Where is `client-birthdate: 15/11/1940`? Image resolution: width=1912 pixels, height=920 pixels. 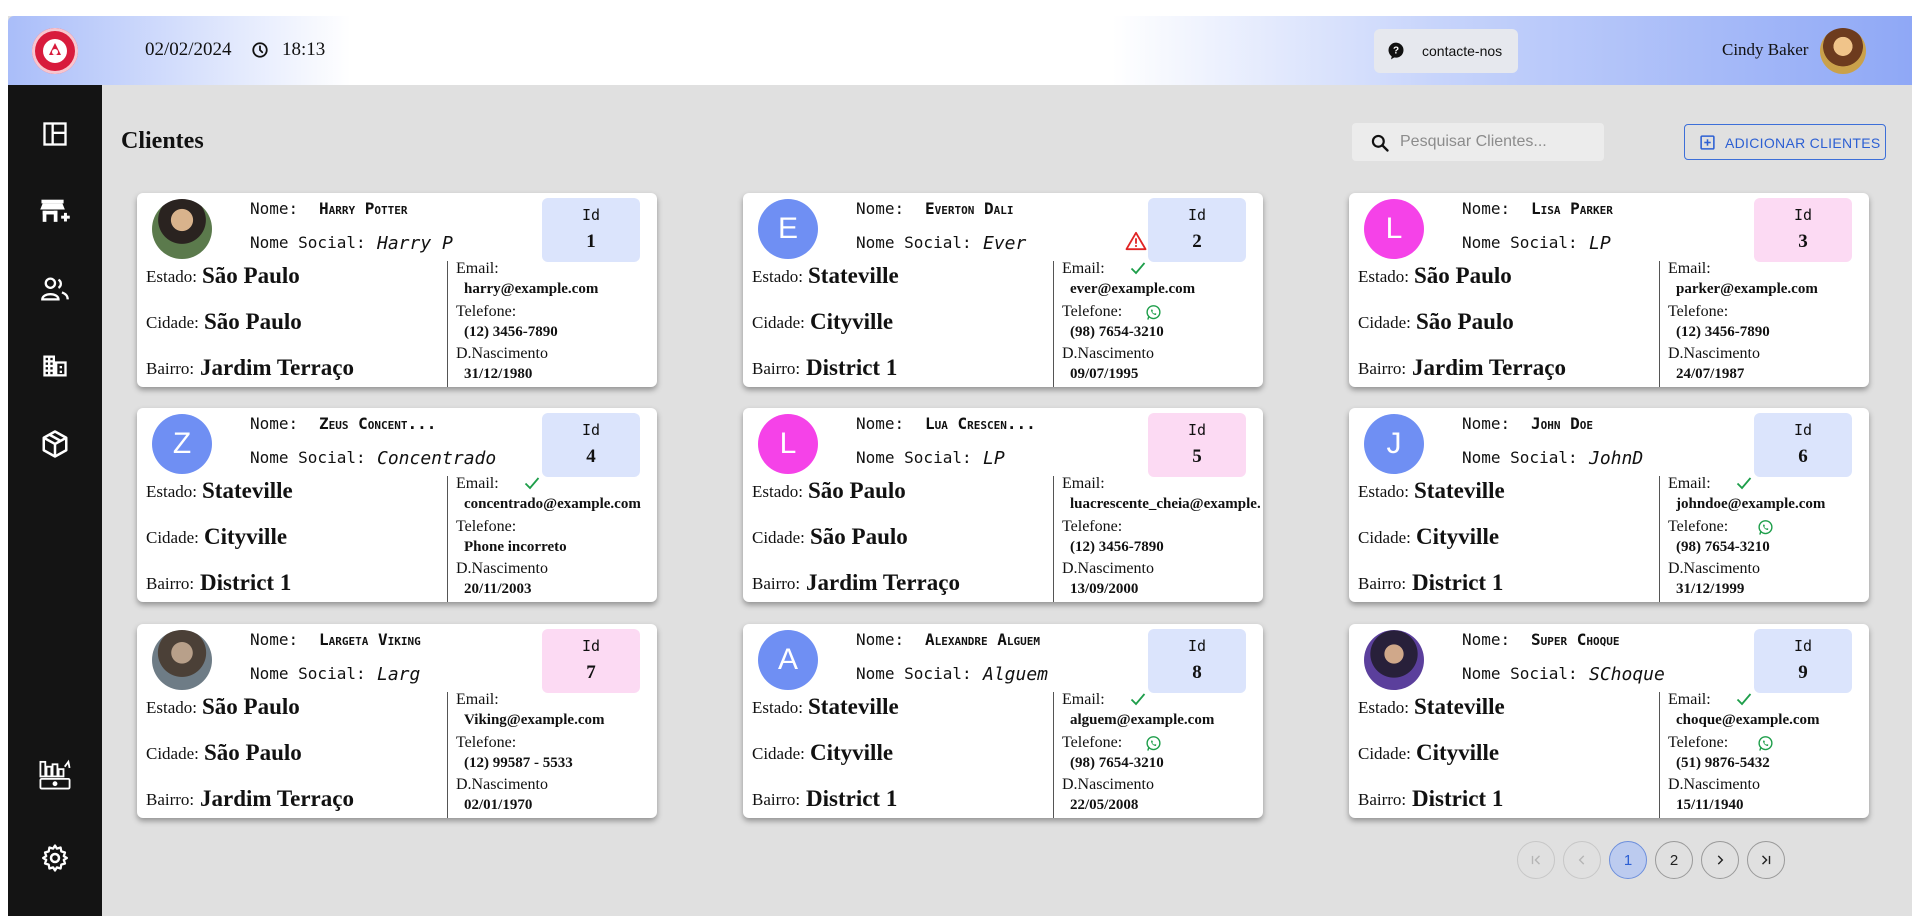 client-birthdate: 15/11/1940 is located at coordinates (1710, 805).